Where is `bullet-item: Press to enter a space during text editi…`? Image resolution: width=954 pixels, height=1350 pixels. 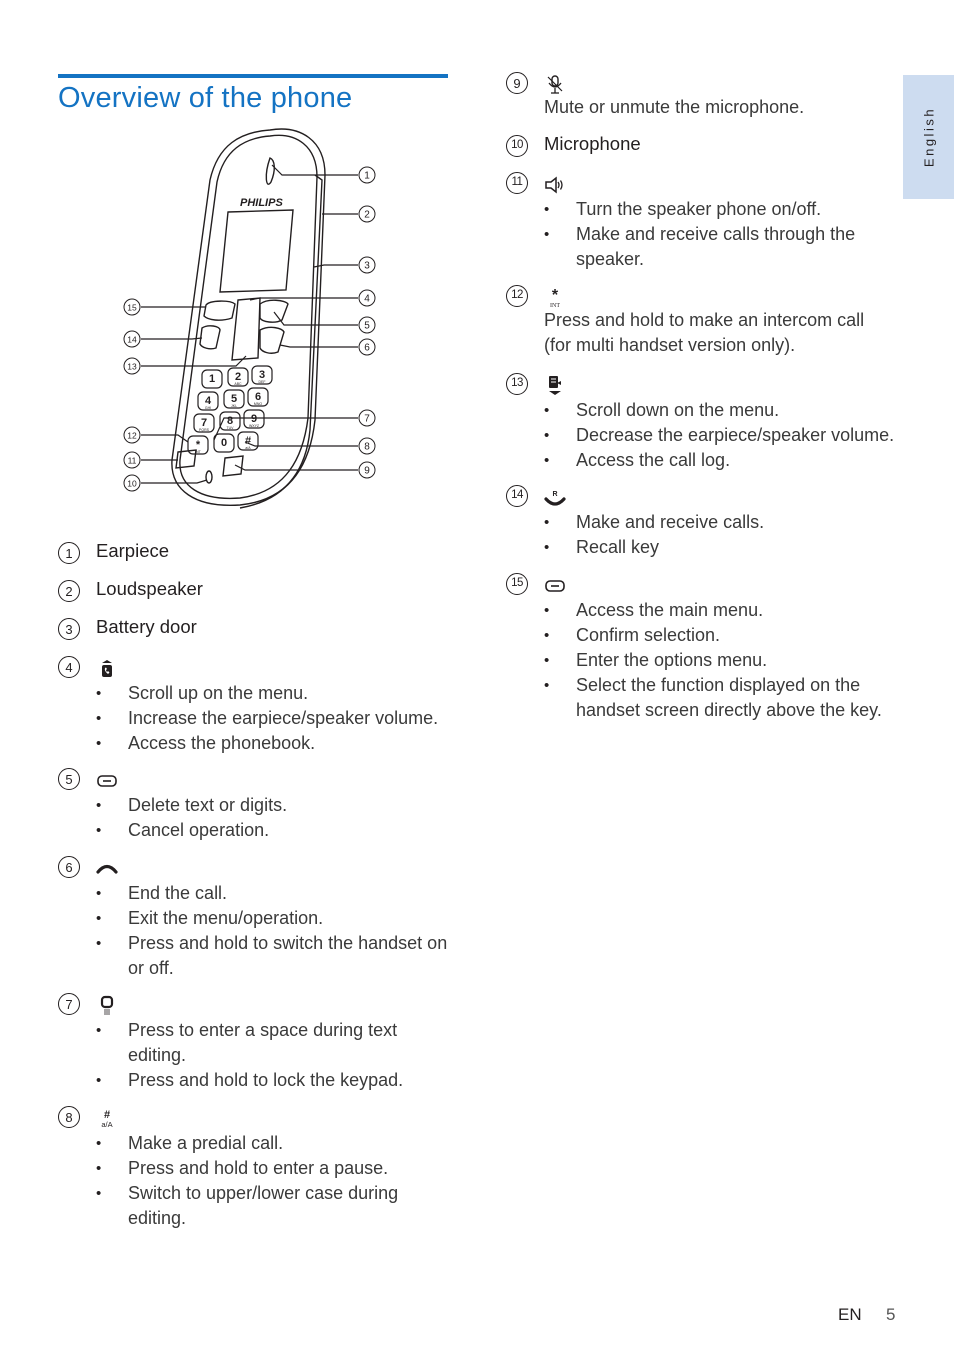 bullet-item: Press to enter a space during text editi… is located at coordinates (276, 1043).